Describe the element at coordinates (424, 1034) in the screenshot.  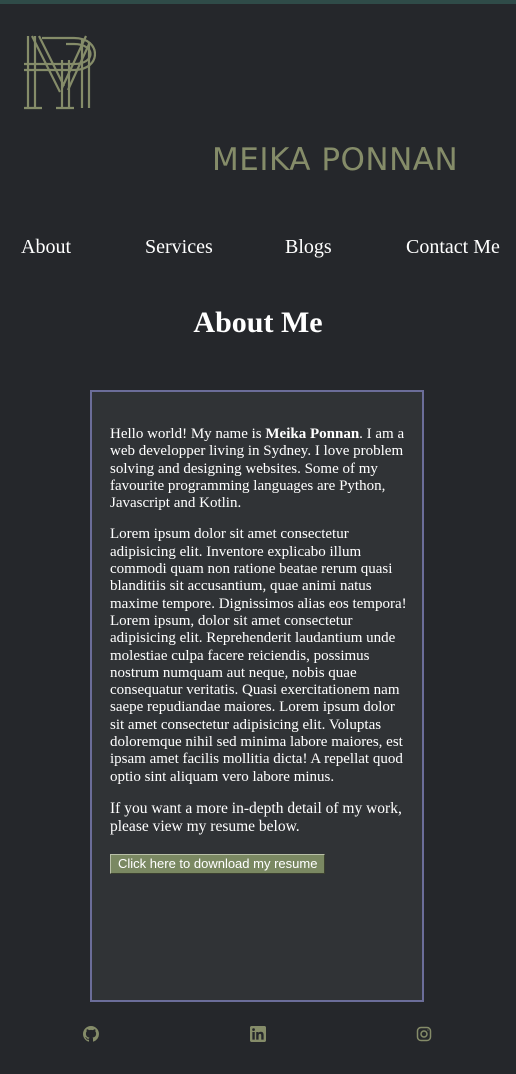
I see `instagram-icon` at that location.